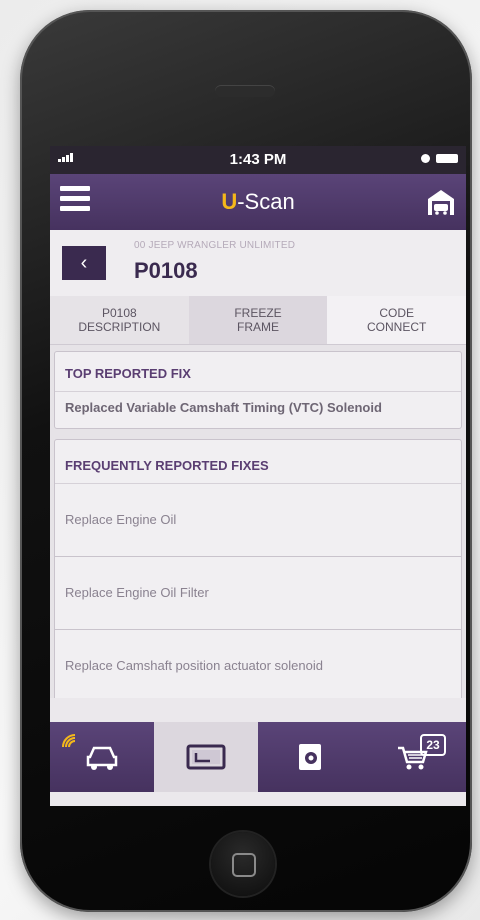 The image size is (480, 920). What do you see at coordinates (433, 745) in the screenshot?
I see `cart-count-badge: 23` at bounding box center [433, 745].